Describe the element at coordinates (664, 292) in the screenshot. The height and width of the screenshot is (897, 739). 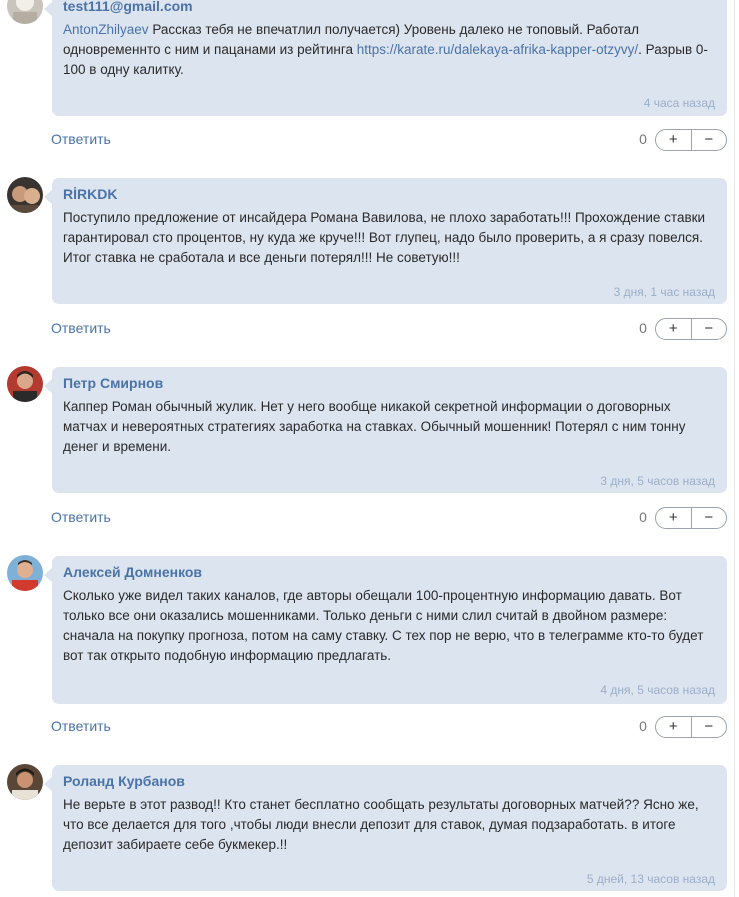
I see `comment-timestamp: 3 дня, 1 час назад` at that location.